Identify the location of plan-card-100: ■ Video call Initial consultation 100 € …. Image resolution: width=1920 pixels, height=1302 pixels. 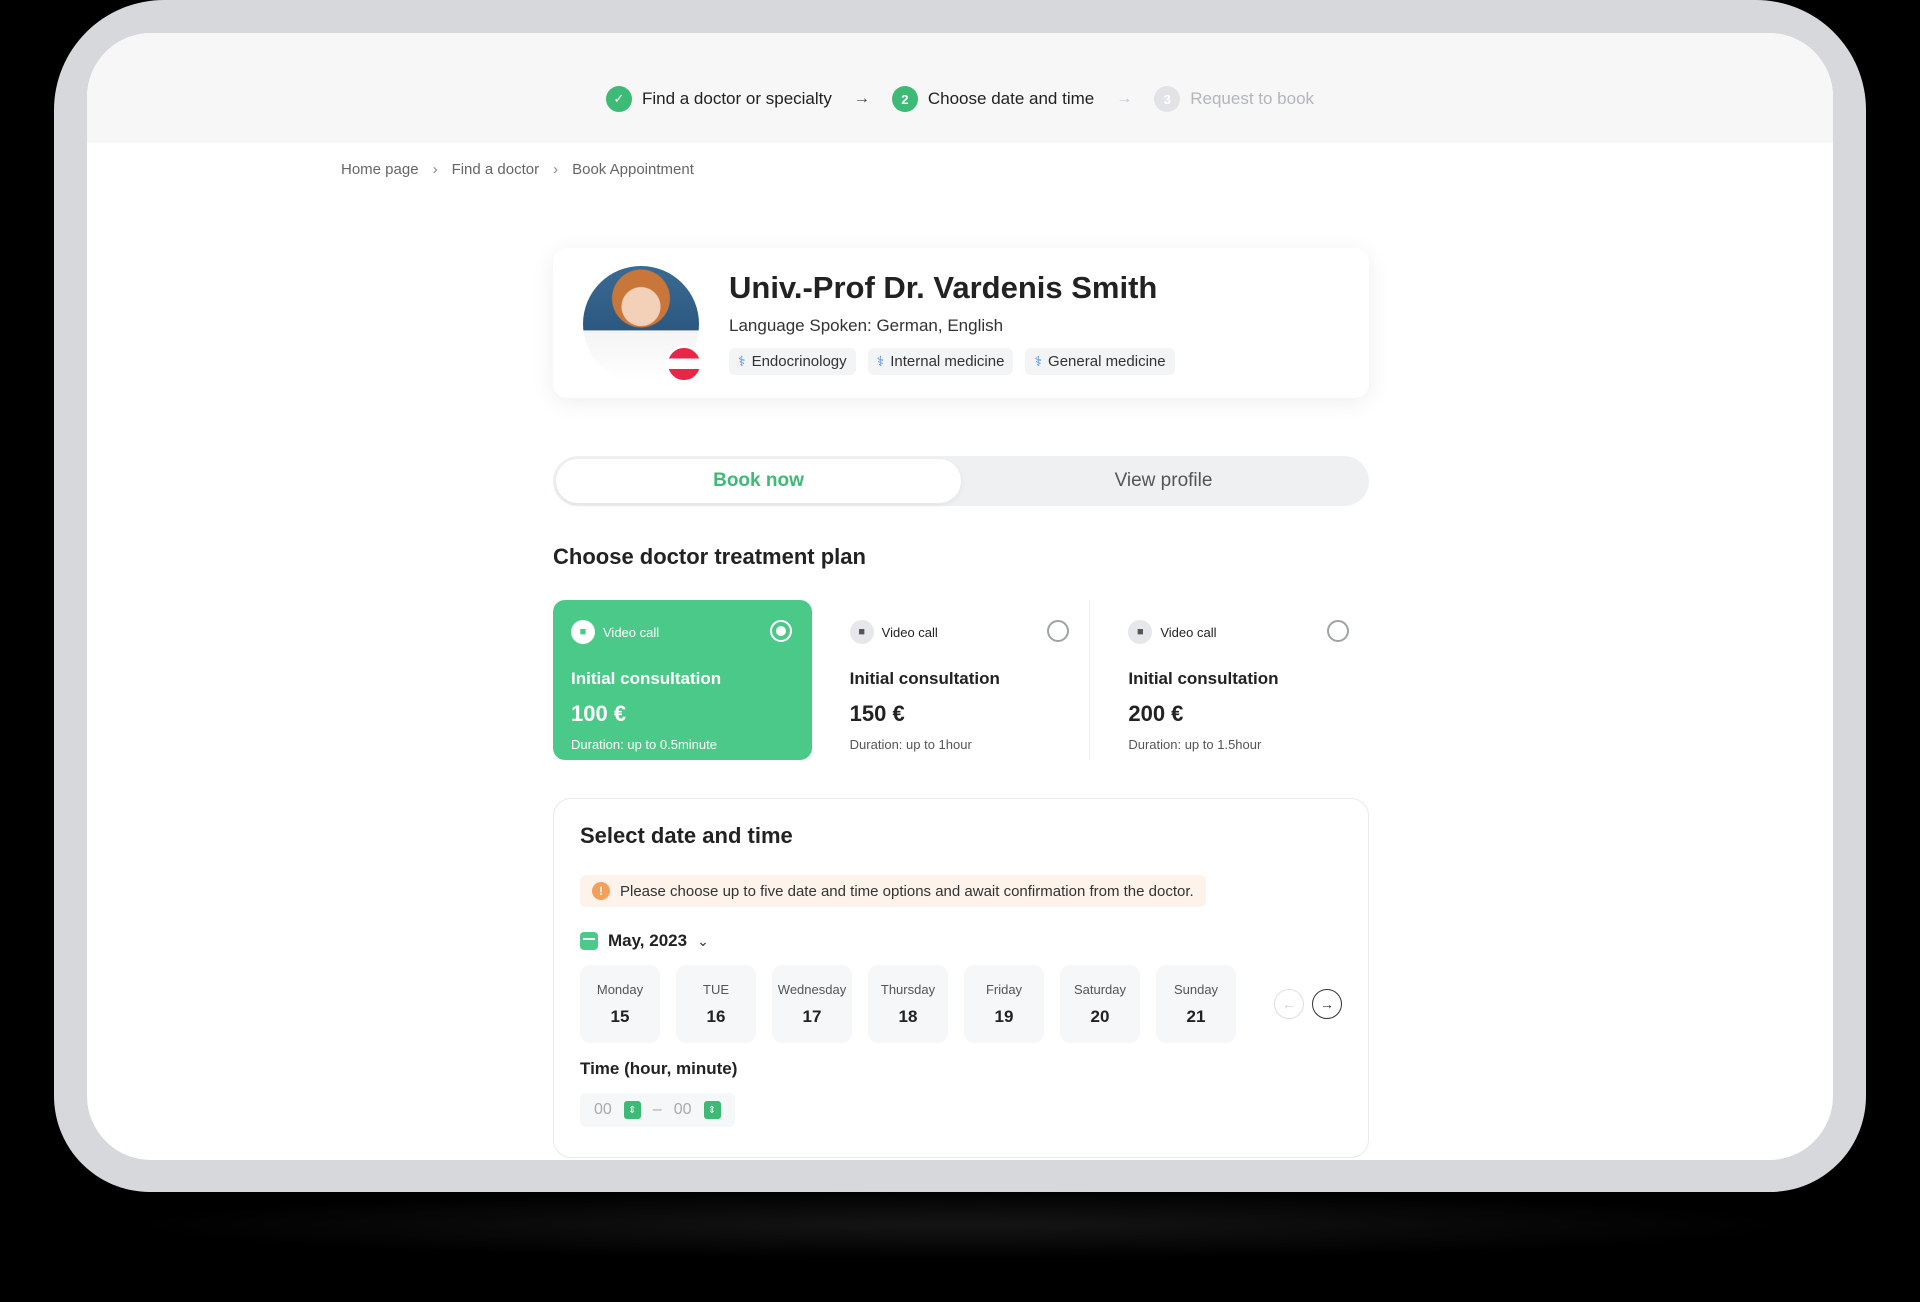
(682, 680).